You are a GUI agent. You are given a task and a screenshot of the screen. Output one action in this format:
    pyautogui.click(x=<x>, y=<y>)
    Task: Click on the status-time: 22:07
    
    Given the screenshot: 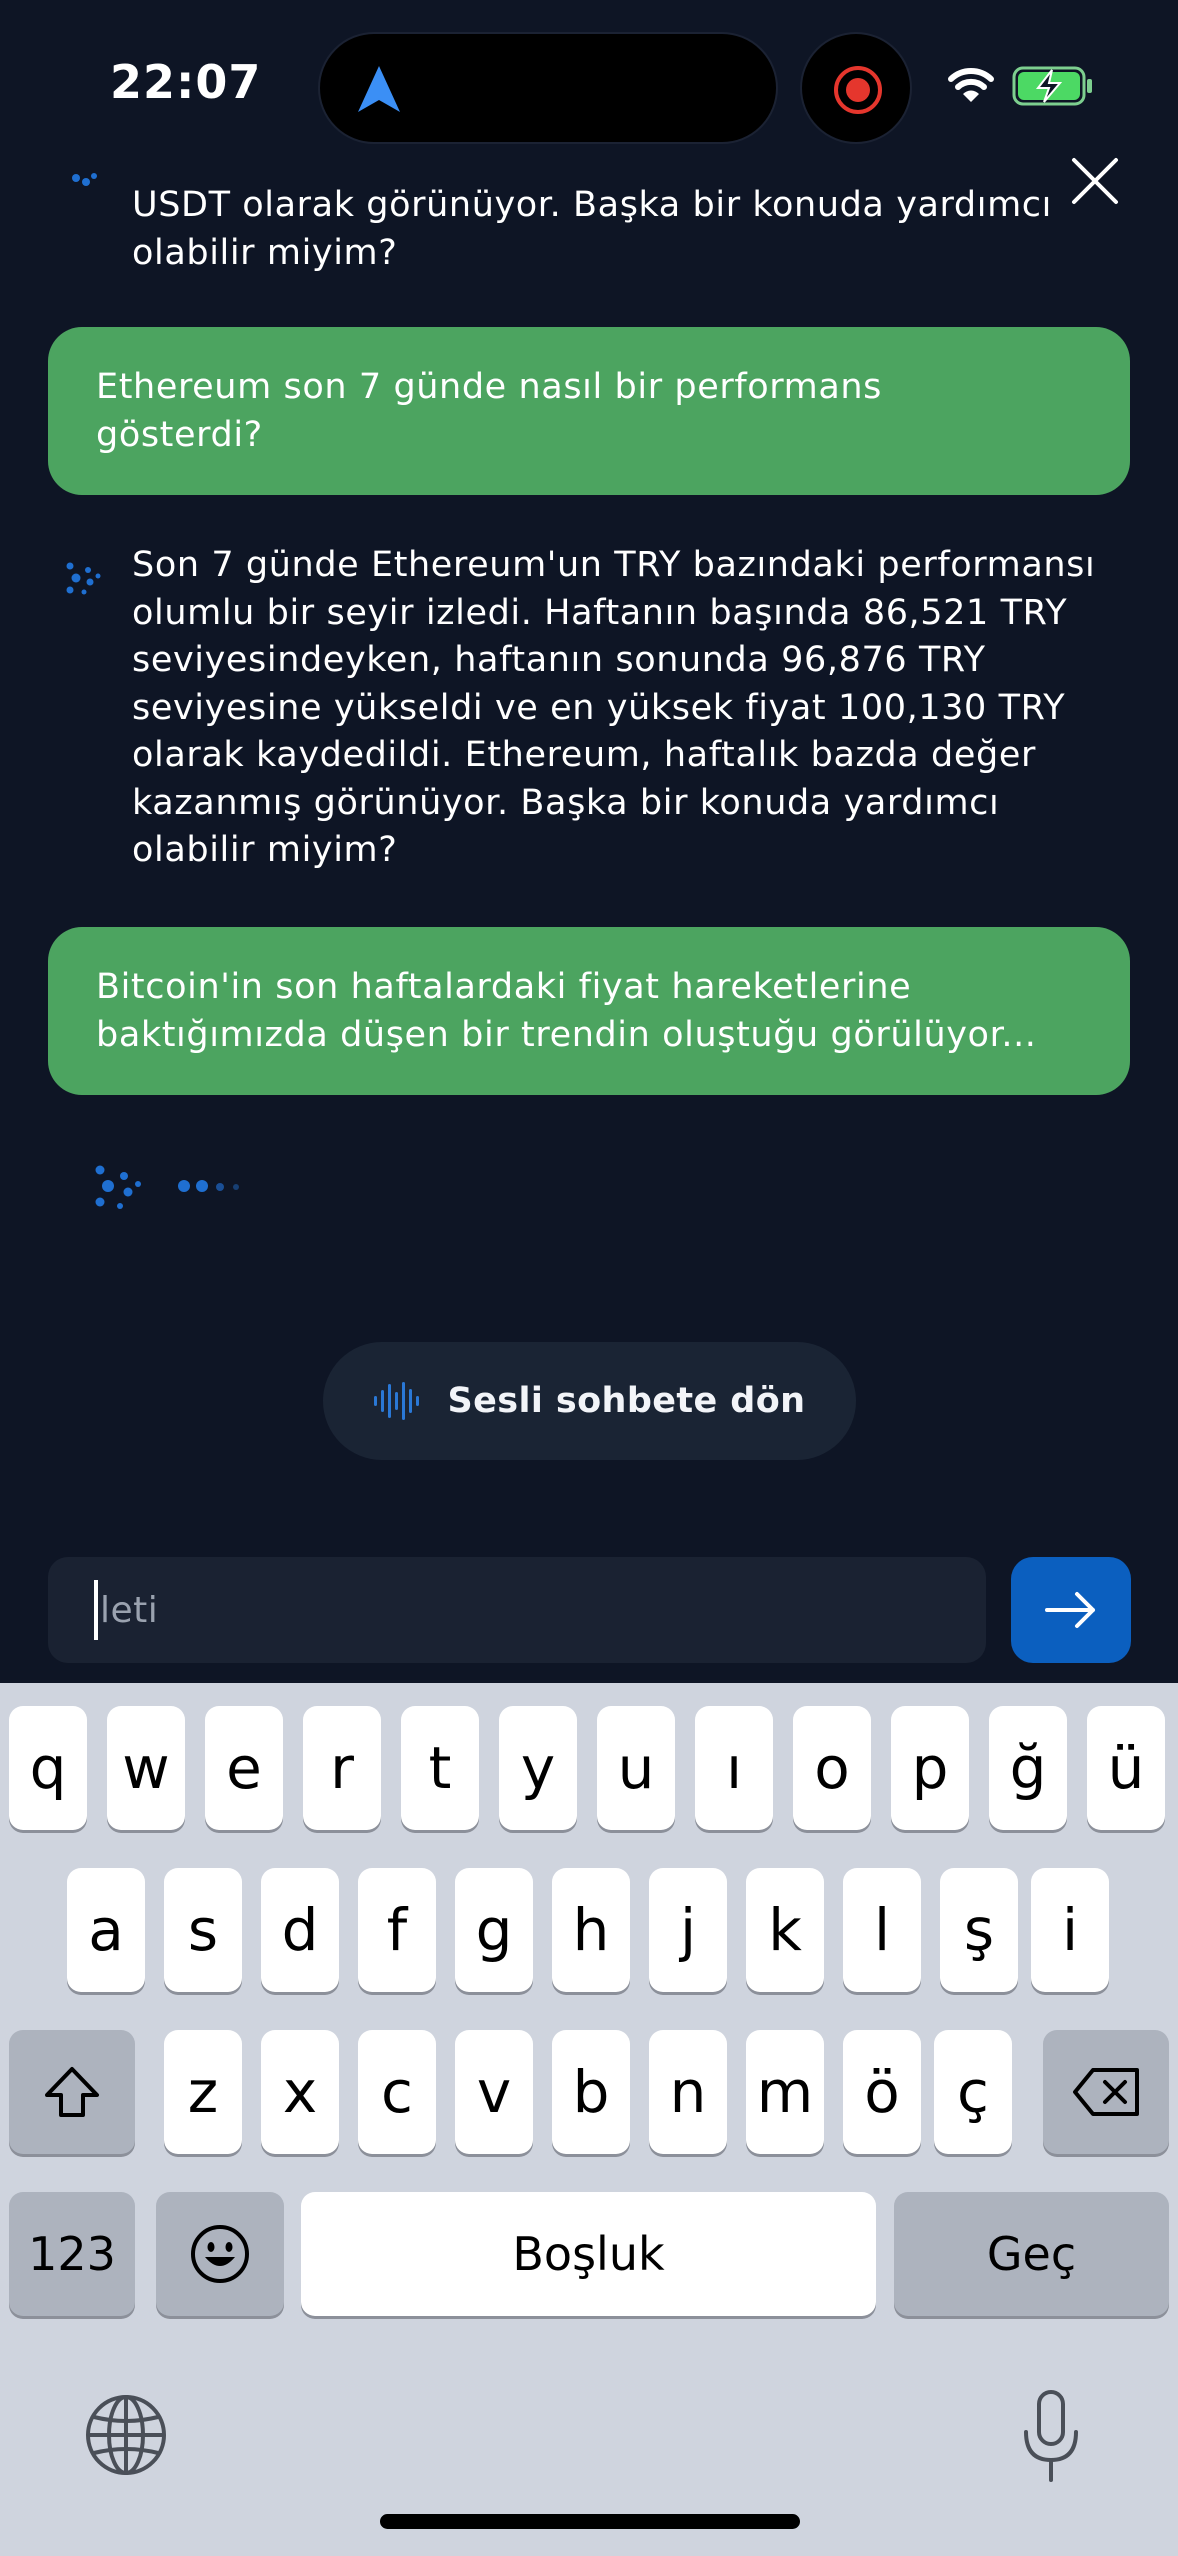 What is the action you would take?
    pyautogui.click(x=186, y=82)
    